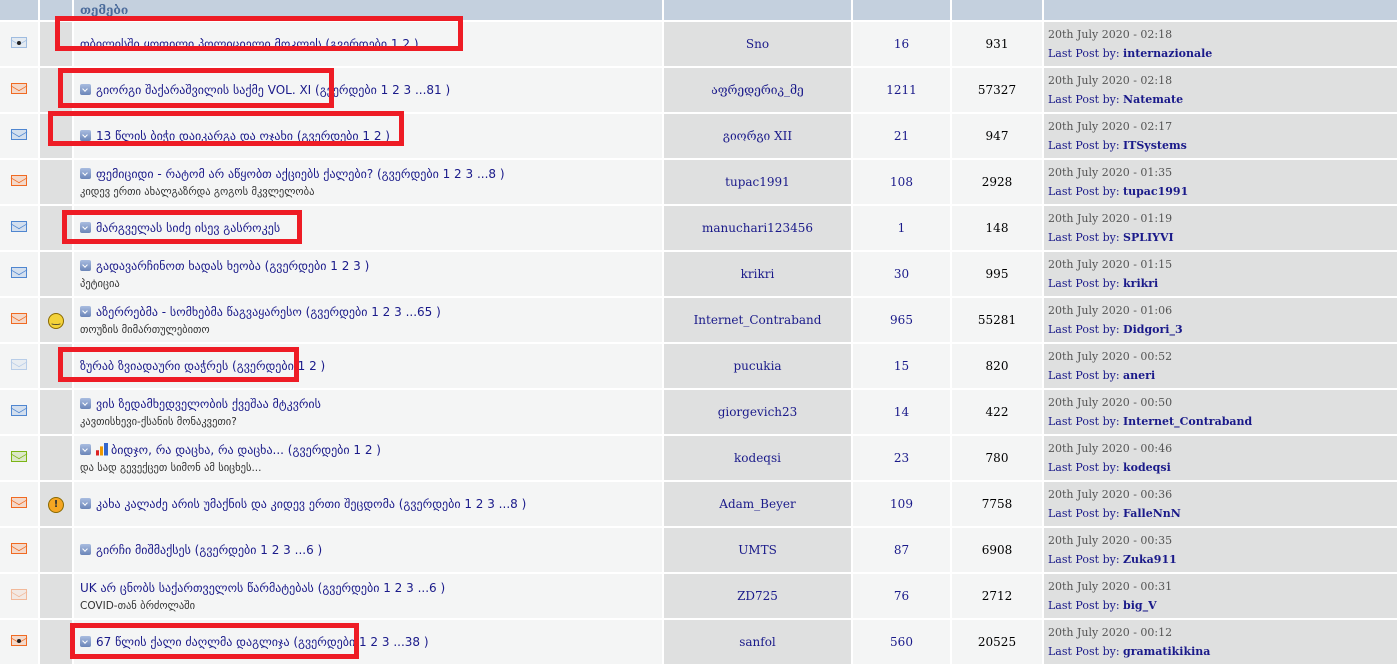  Describe the element at coordinates (757, 320) in the screenshot. I see `topic-starter-link: Internet_Contraband` at that location.